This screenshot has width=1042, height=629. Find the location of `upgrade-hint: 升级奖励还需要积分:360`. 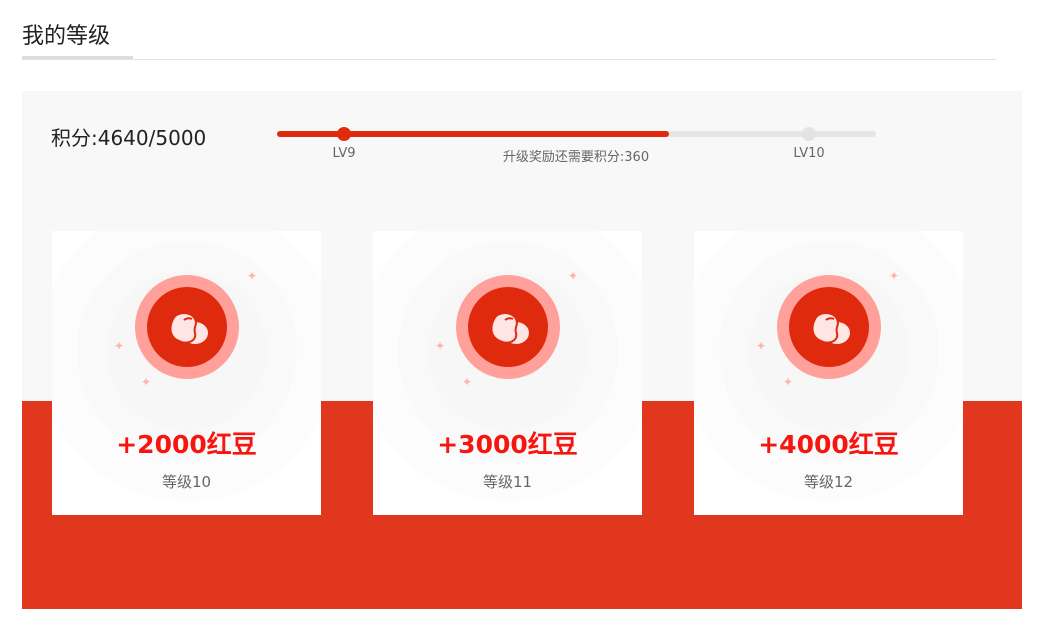

upgrade-hint: 升级奖励还需要积分:360 is located at coordinates (576, 157).